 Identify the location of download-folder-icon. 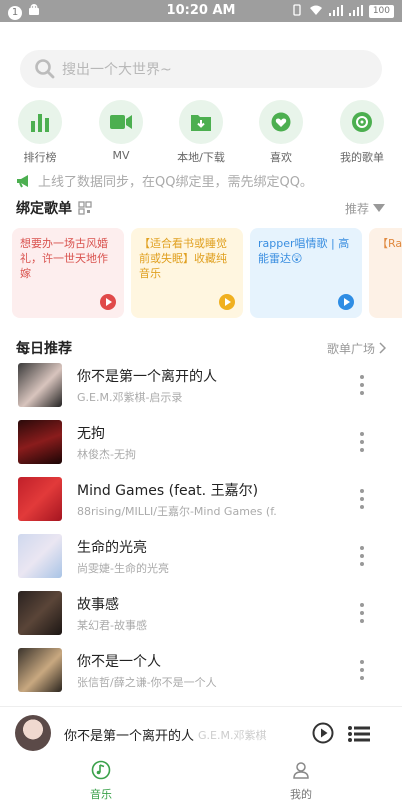
(201, 123).